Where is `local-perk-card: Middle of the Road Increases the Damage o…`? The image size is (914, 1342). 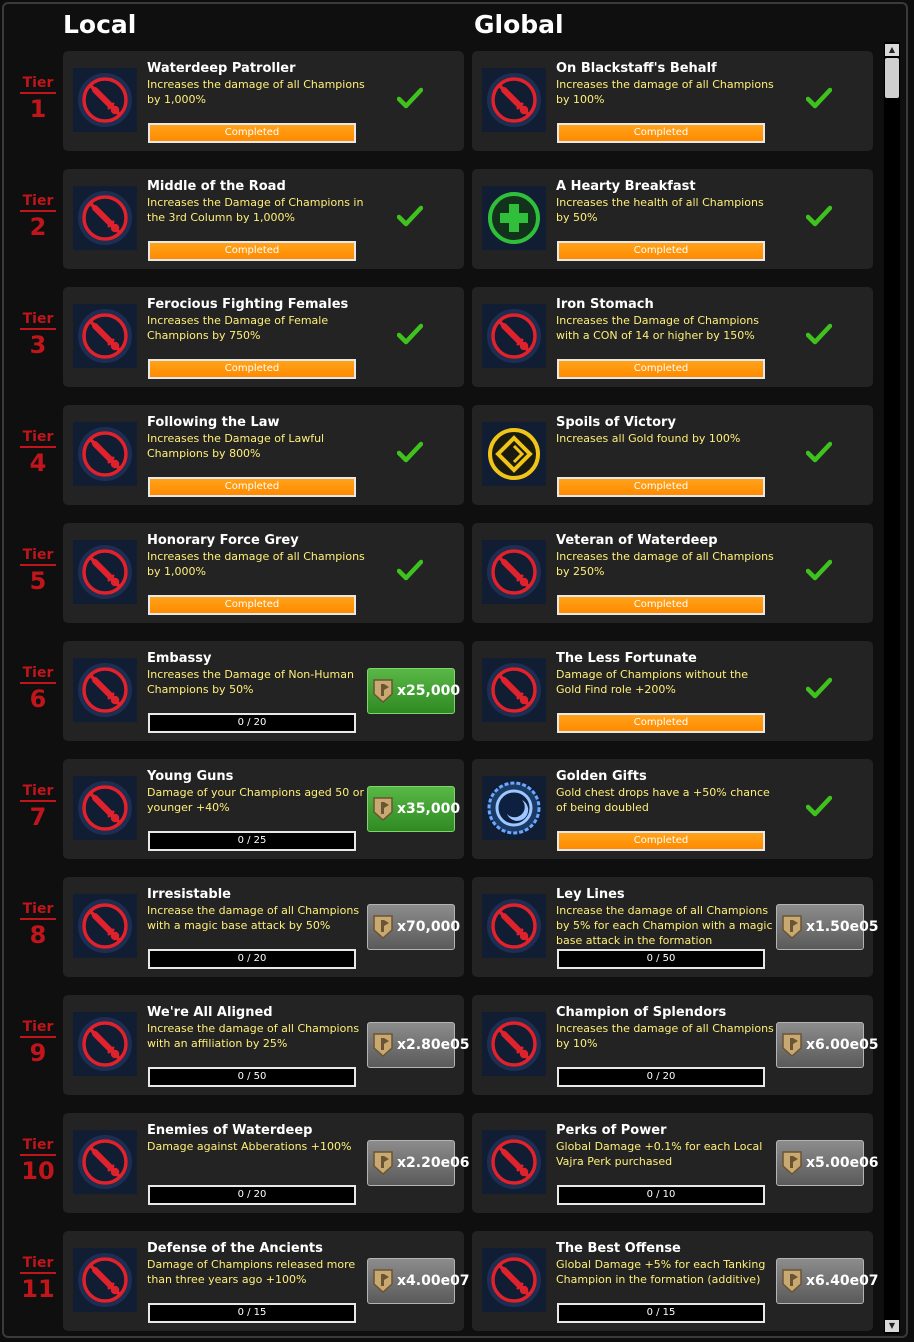 local-perk-card: Middle of the Road Increases the Damage o… is located at coordinates (263, 219).